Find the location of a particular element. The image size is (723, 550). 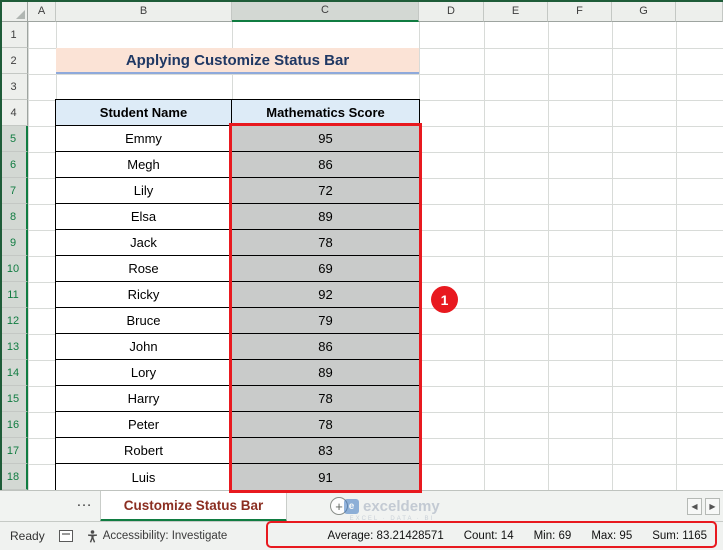

student-name-cell: Elsa is located at coordinates (144, 217).